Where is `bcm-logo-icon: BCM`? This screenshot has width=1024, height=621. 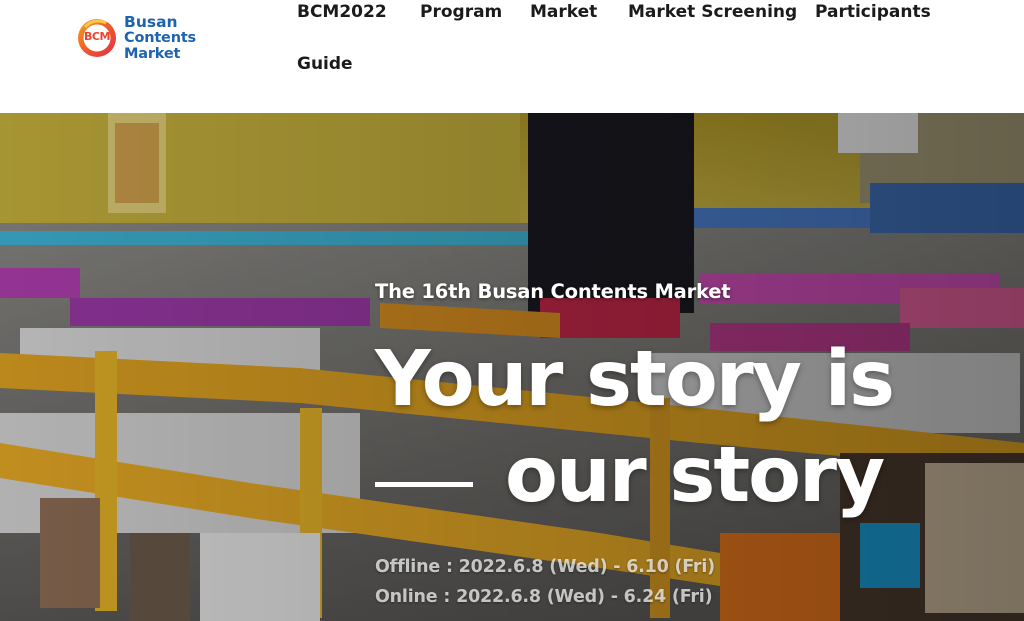 bcm-logo-icon: BCM is located at coordinates (97, 38).